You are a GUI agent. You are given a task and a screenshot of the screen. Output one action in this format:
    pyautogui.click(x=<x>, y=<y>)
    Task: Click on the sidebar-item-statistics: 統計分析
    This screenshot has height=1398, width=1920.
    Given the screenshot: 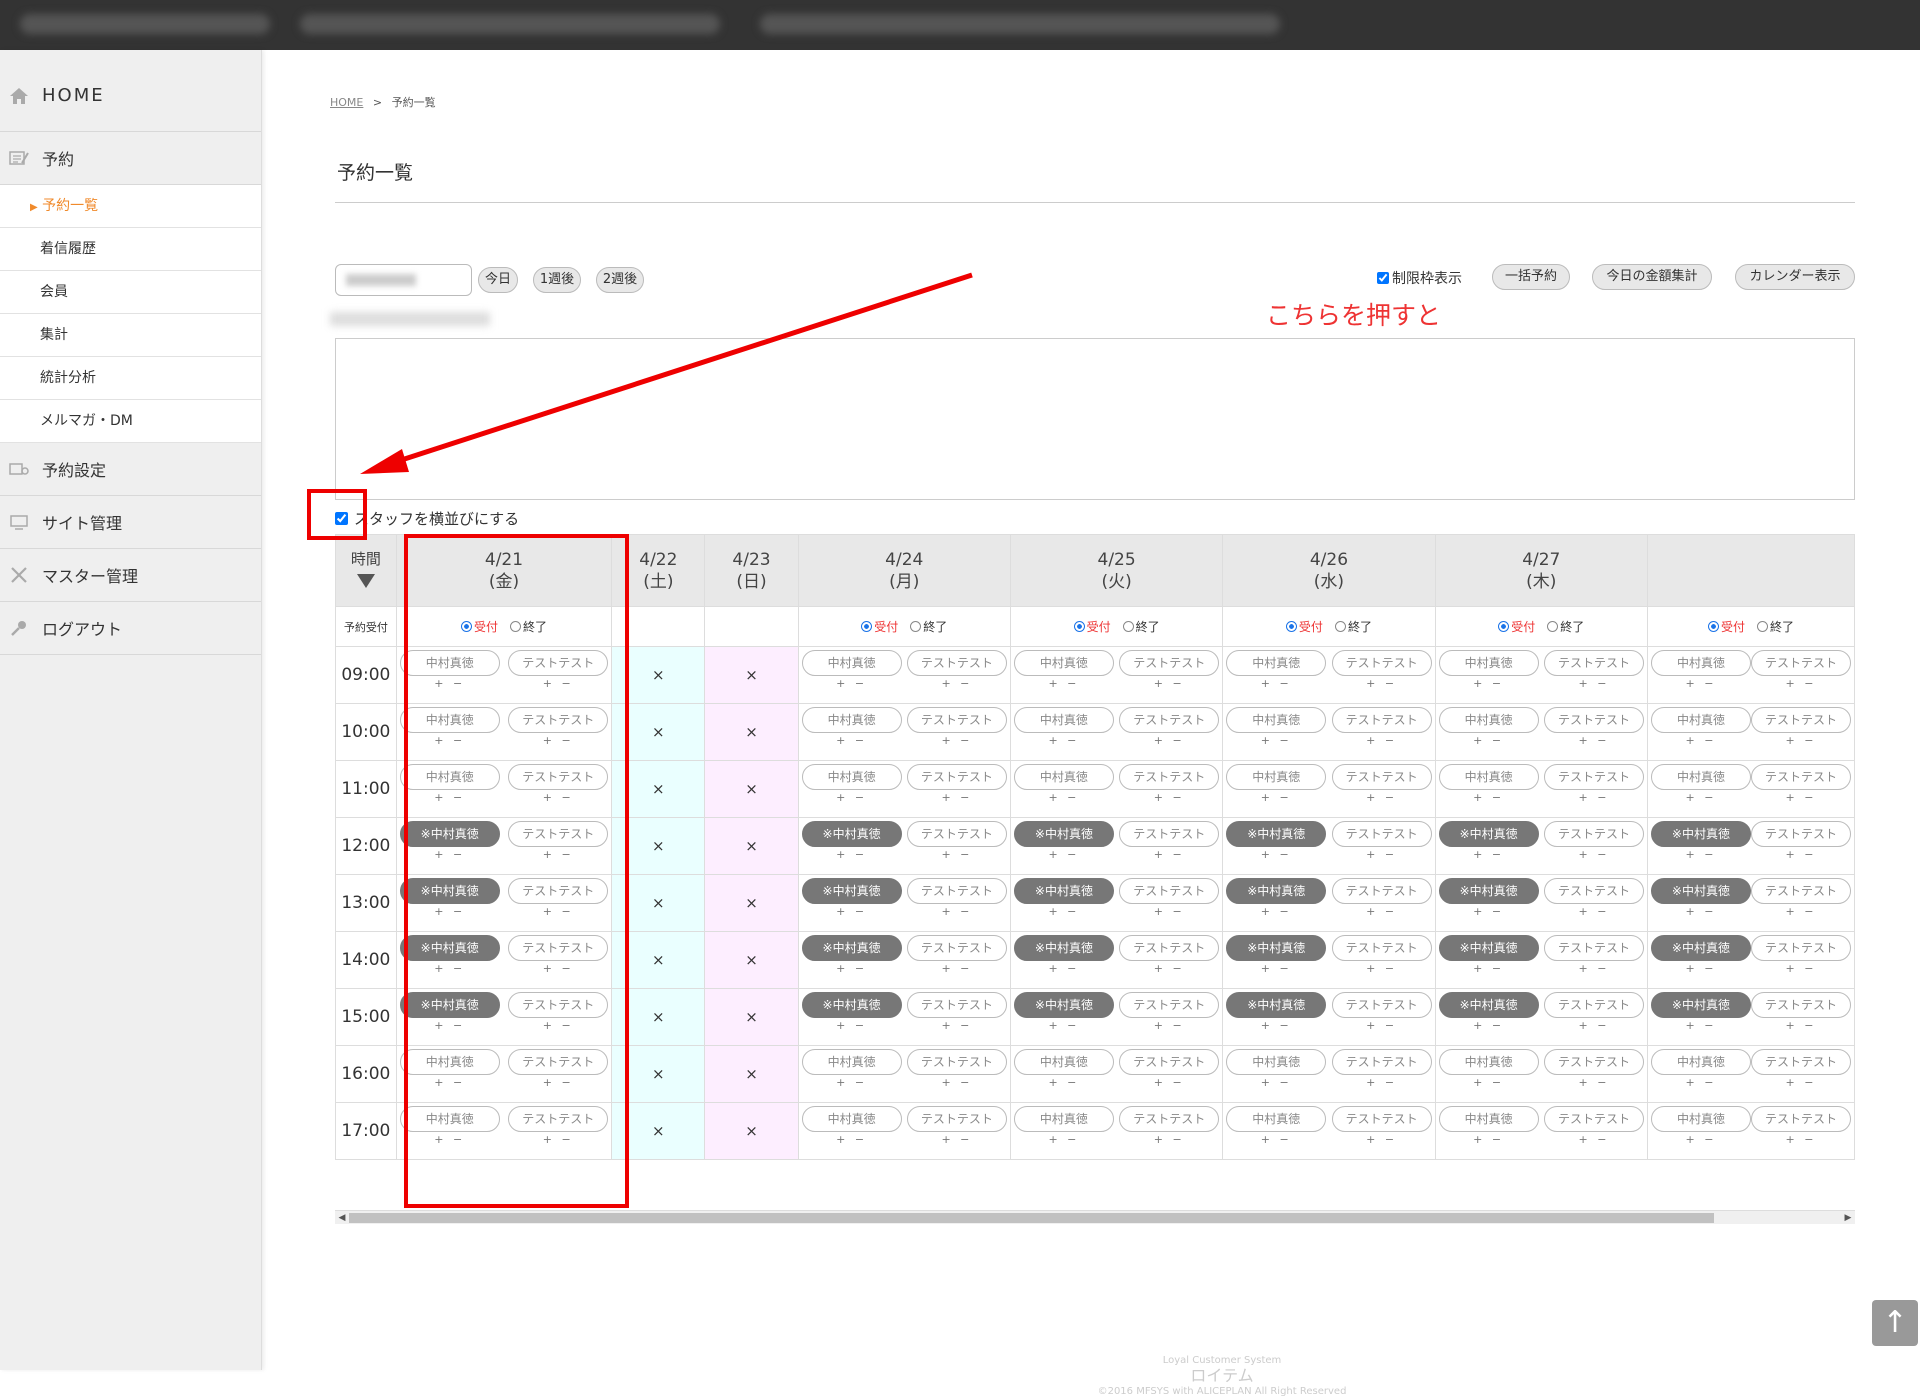 What is the action you would take?
    pyautogui.click(x=130, y=378)
    